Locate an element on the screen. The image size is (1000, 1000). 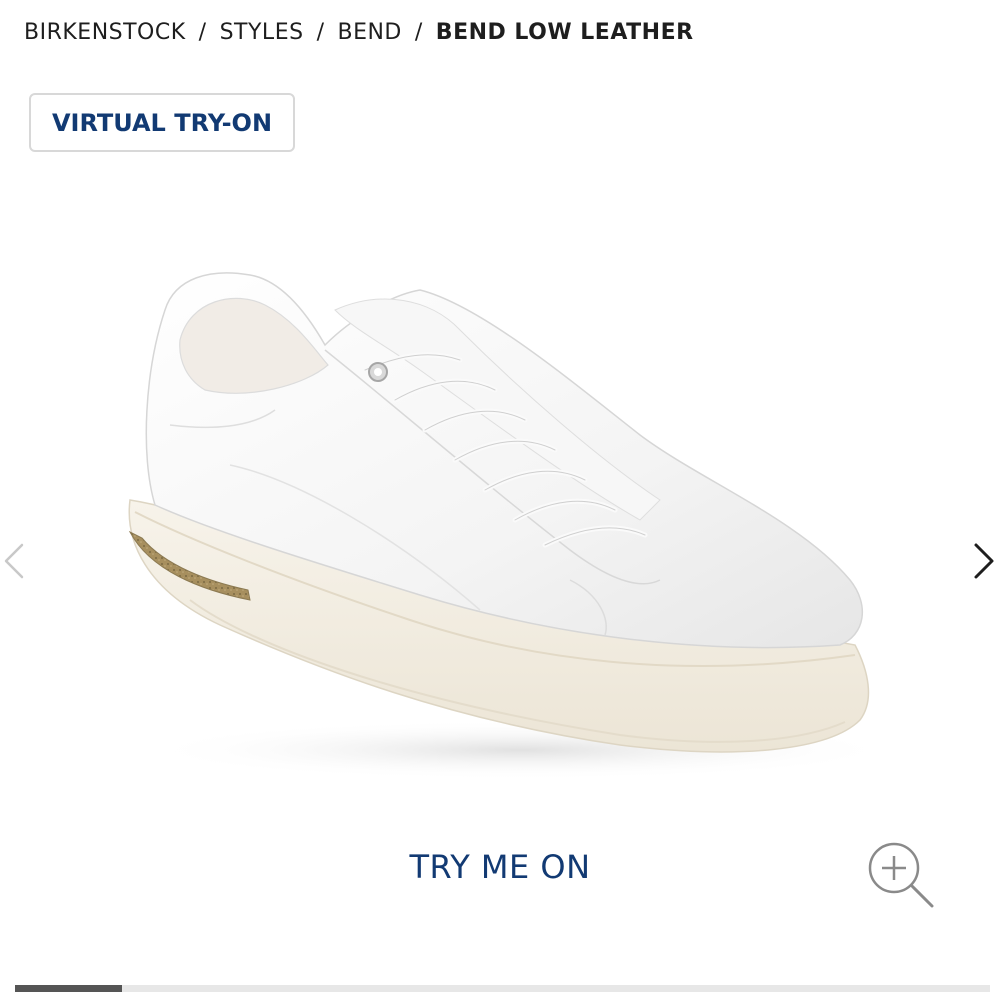
zoom-in-icon is located at coordinates (902, 878).